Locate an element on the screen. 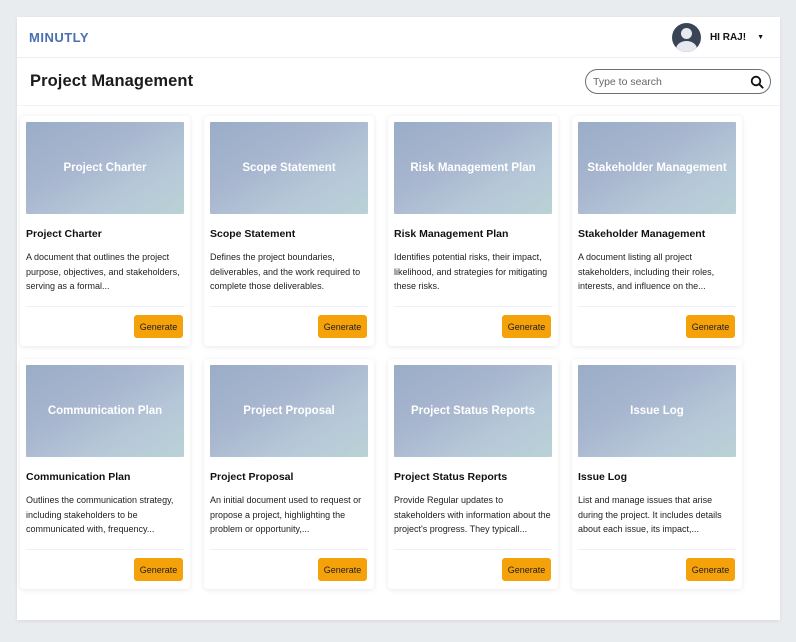  card-thumbnail: Communication Plan is located at coordinates (105, 411).